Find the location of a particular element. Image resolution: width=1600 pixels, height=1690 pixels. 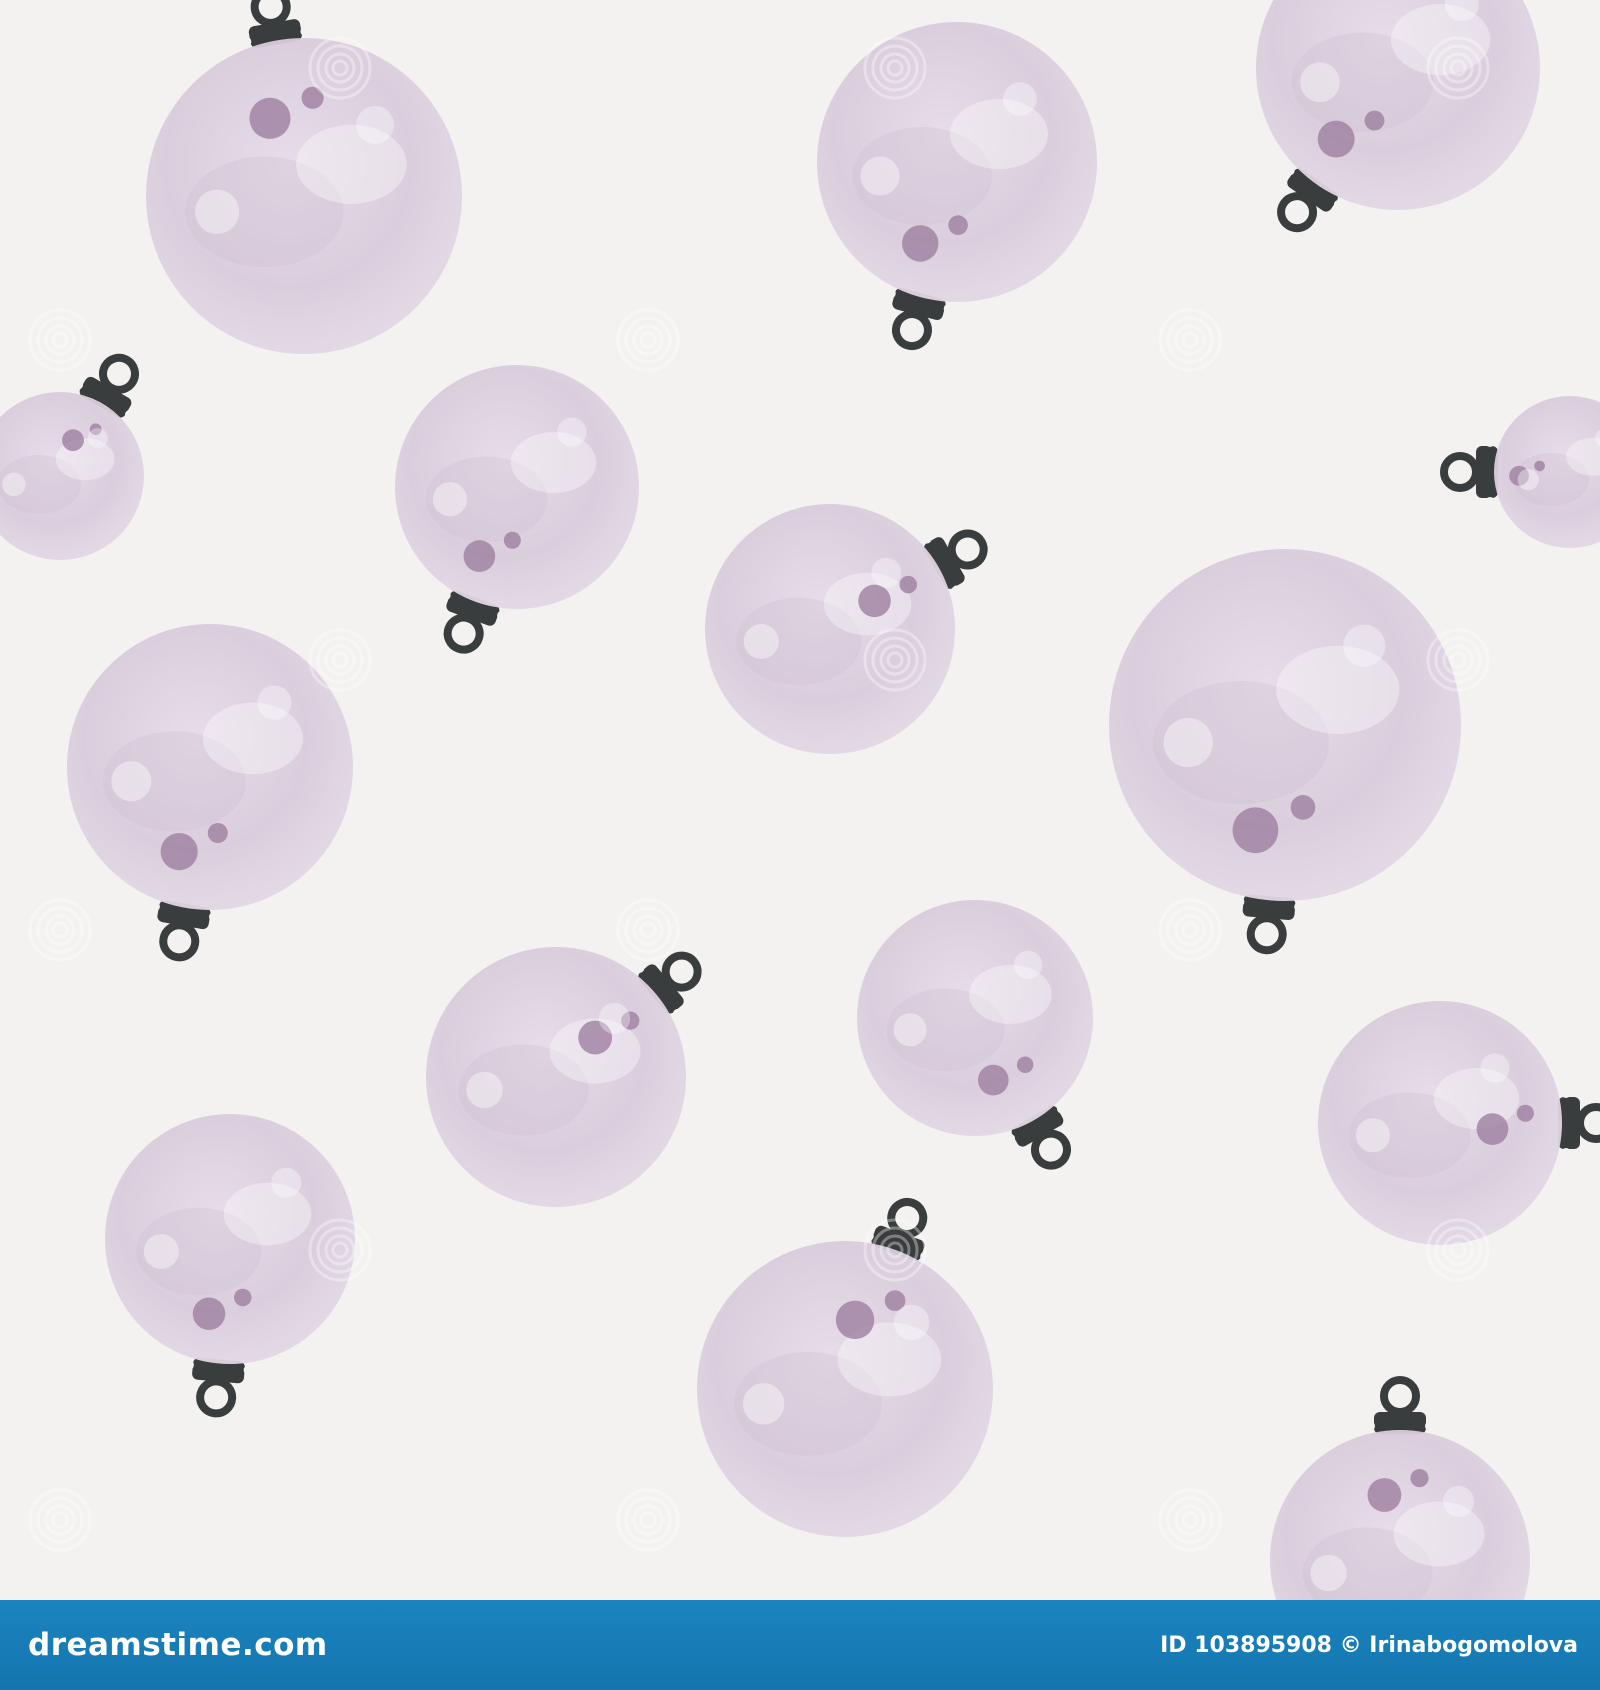

brand-logo-text: dreamstime.com is located at coordinates (178, 1645).